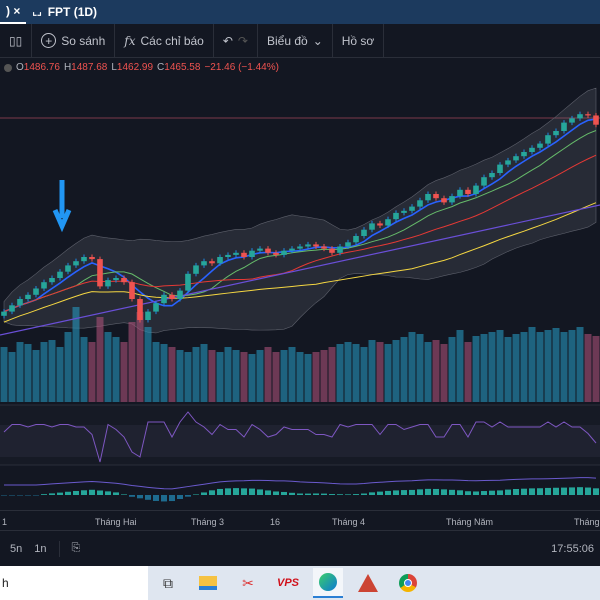  Describe the element at coordinates (168, 583) in the screenshot. I see `task-view-icon: ⧉` at that location.